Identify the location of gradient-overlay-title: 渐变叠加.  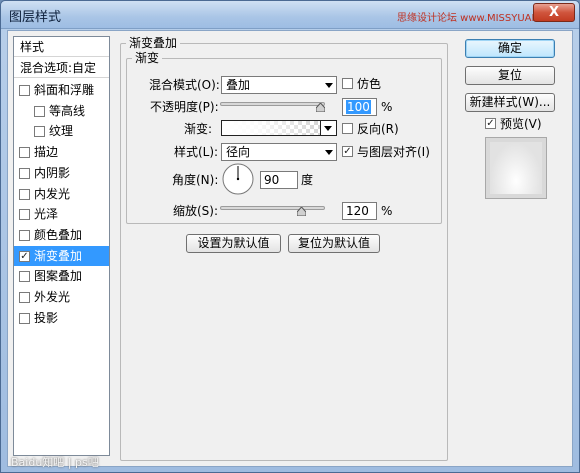
(153, 43).